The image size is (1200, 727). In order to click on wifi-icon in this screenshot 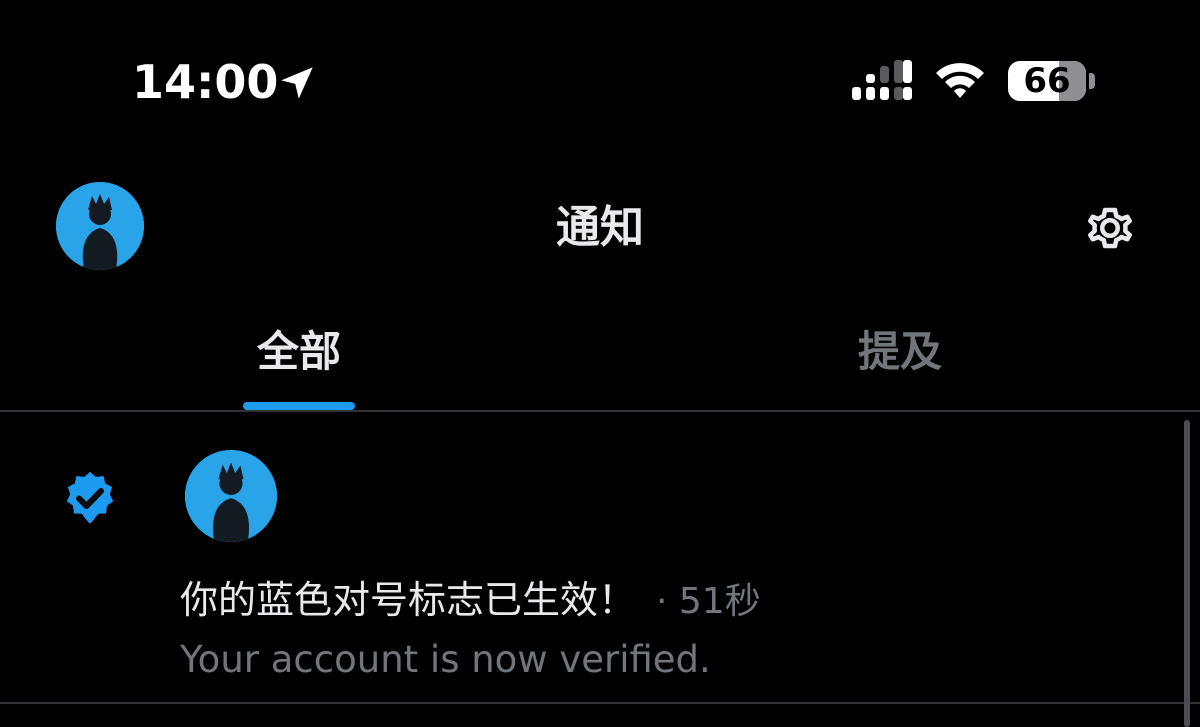, I will do `click(960, 80)`.